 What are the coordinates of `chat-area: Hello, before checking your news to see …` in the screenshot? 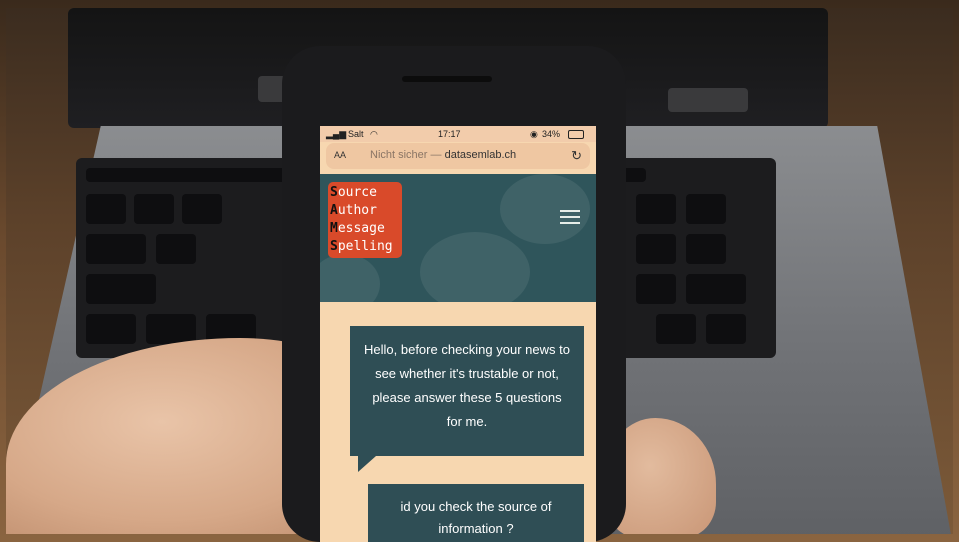 It's located at (458, 422).